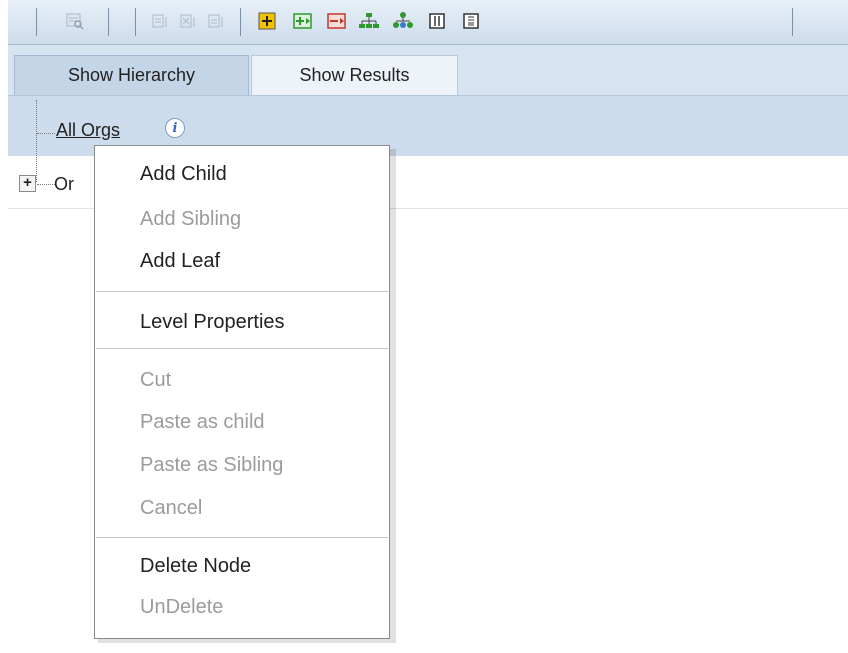  What do you see at coordinates (354, 75) in the screenshot?
I see `tab-show-results: Show Results` at bounding box center [354, 75].